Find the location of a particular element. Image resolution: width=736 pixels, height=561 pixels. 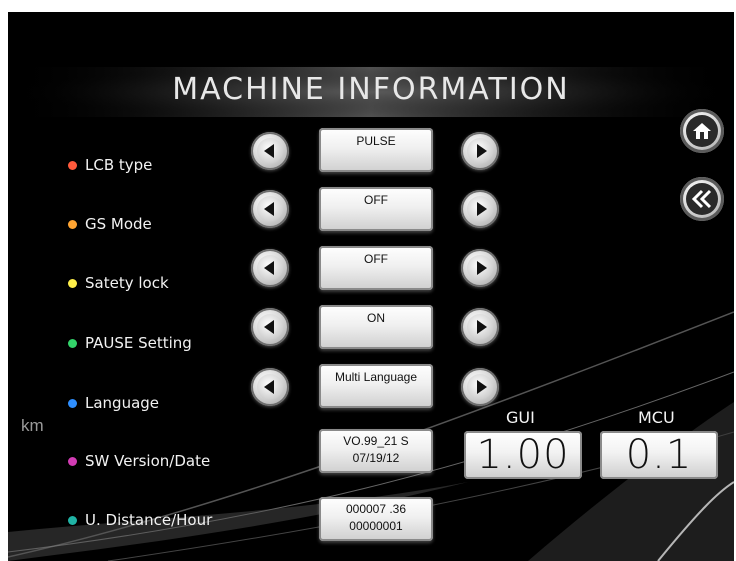

gs-mode-value: OFF is located at coordinates (376, 209).